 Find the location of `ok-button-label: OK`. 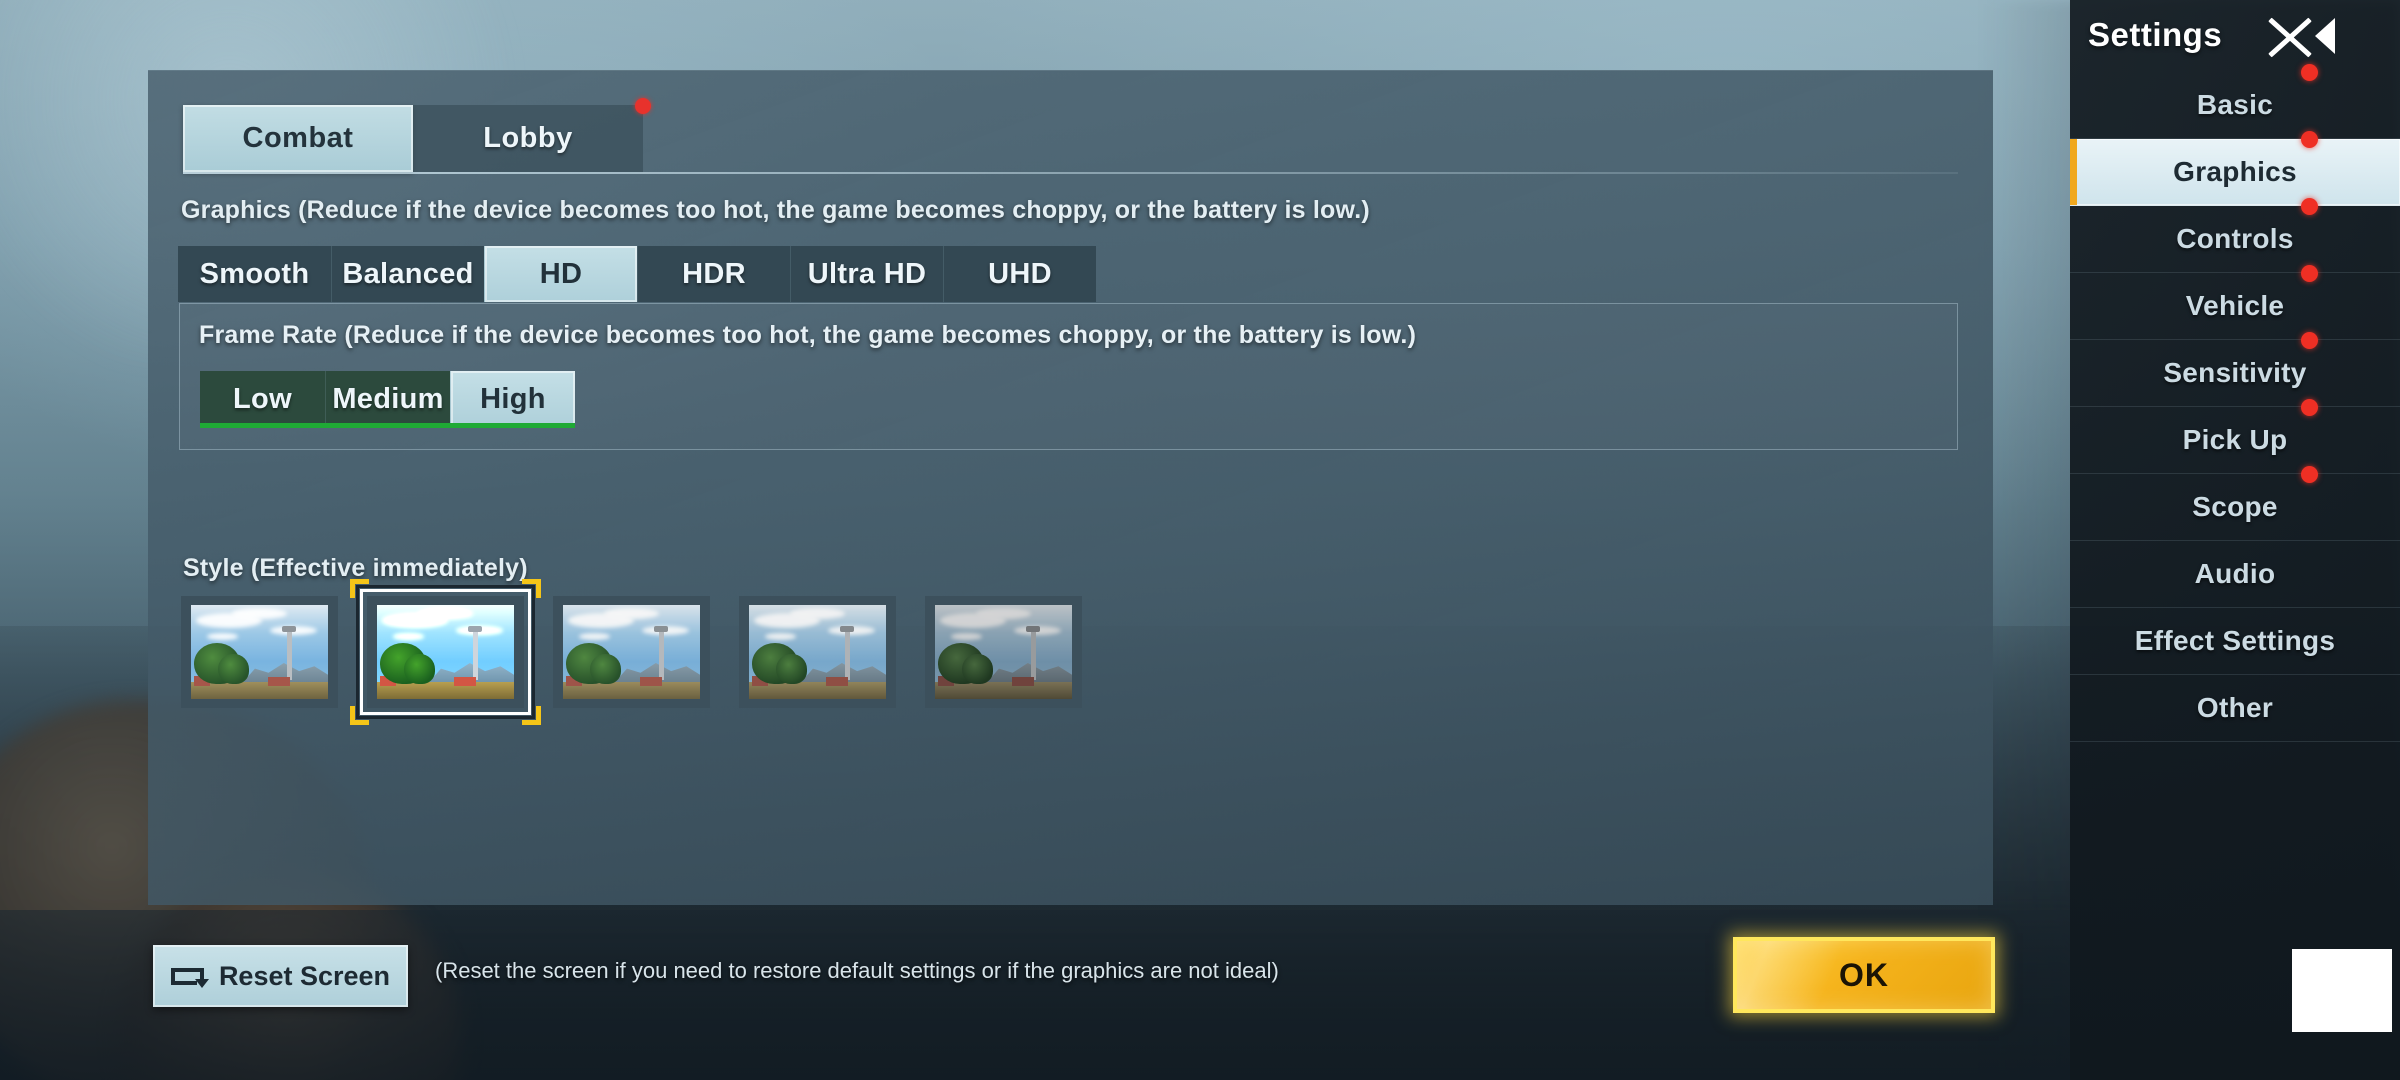

ok-button-label: OK is located at coordinates (1864, 974).